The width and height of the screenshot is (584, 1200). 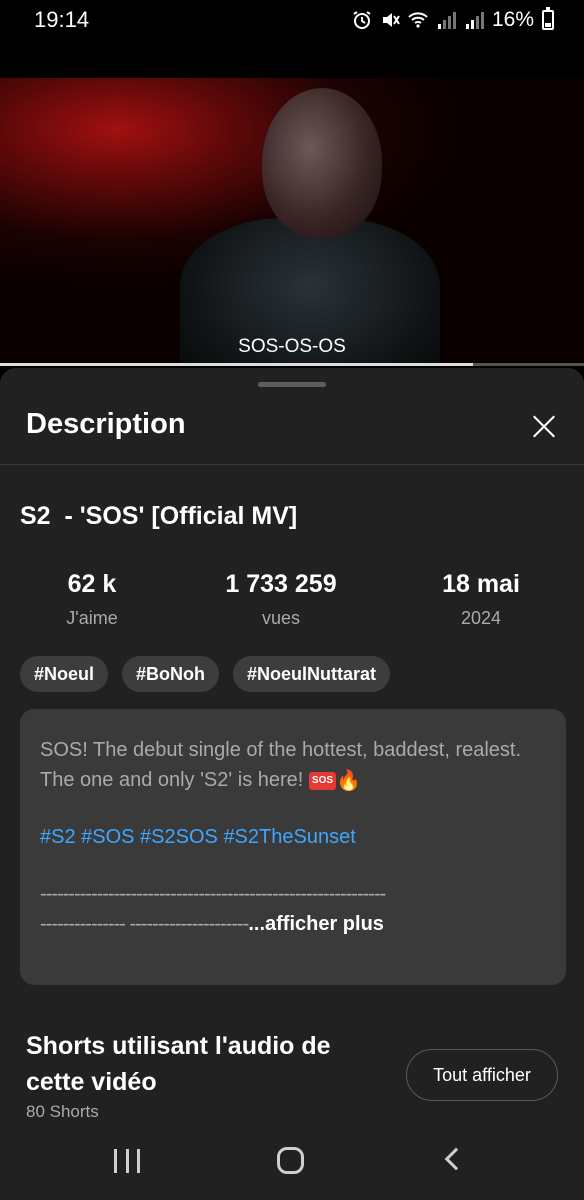 I want to click on mute-icon, so click(x=391, y=20).